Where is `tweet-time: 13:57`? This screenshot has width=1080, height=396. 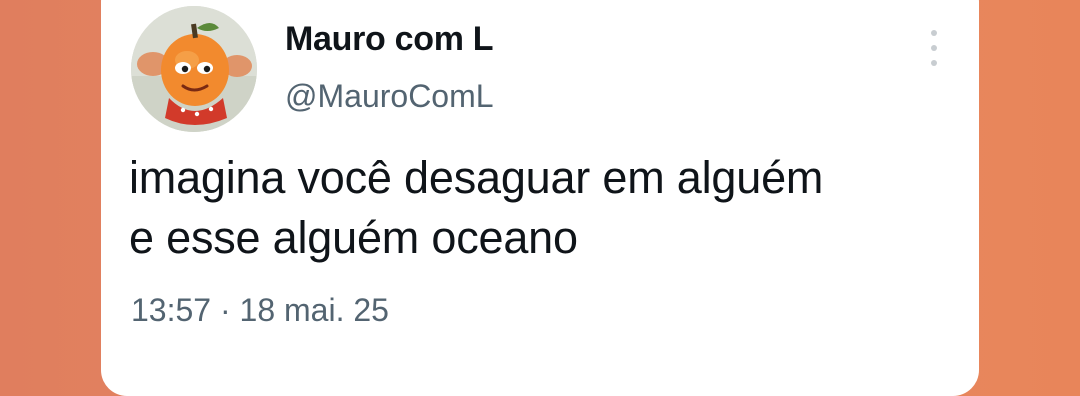 tweet-time: 13:57 is located at coordinates (171, 310).